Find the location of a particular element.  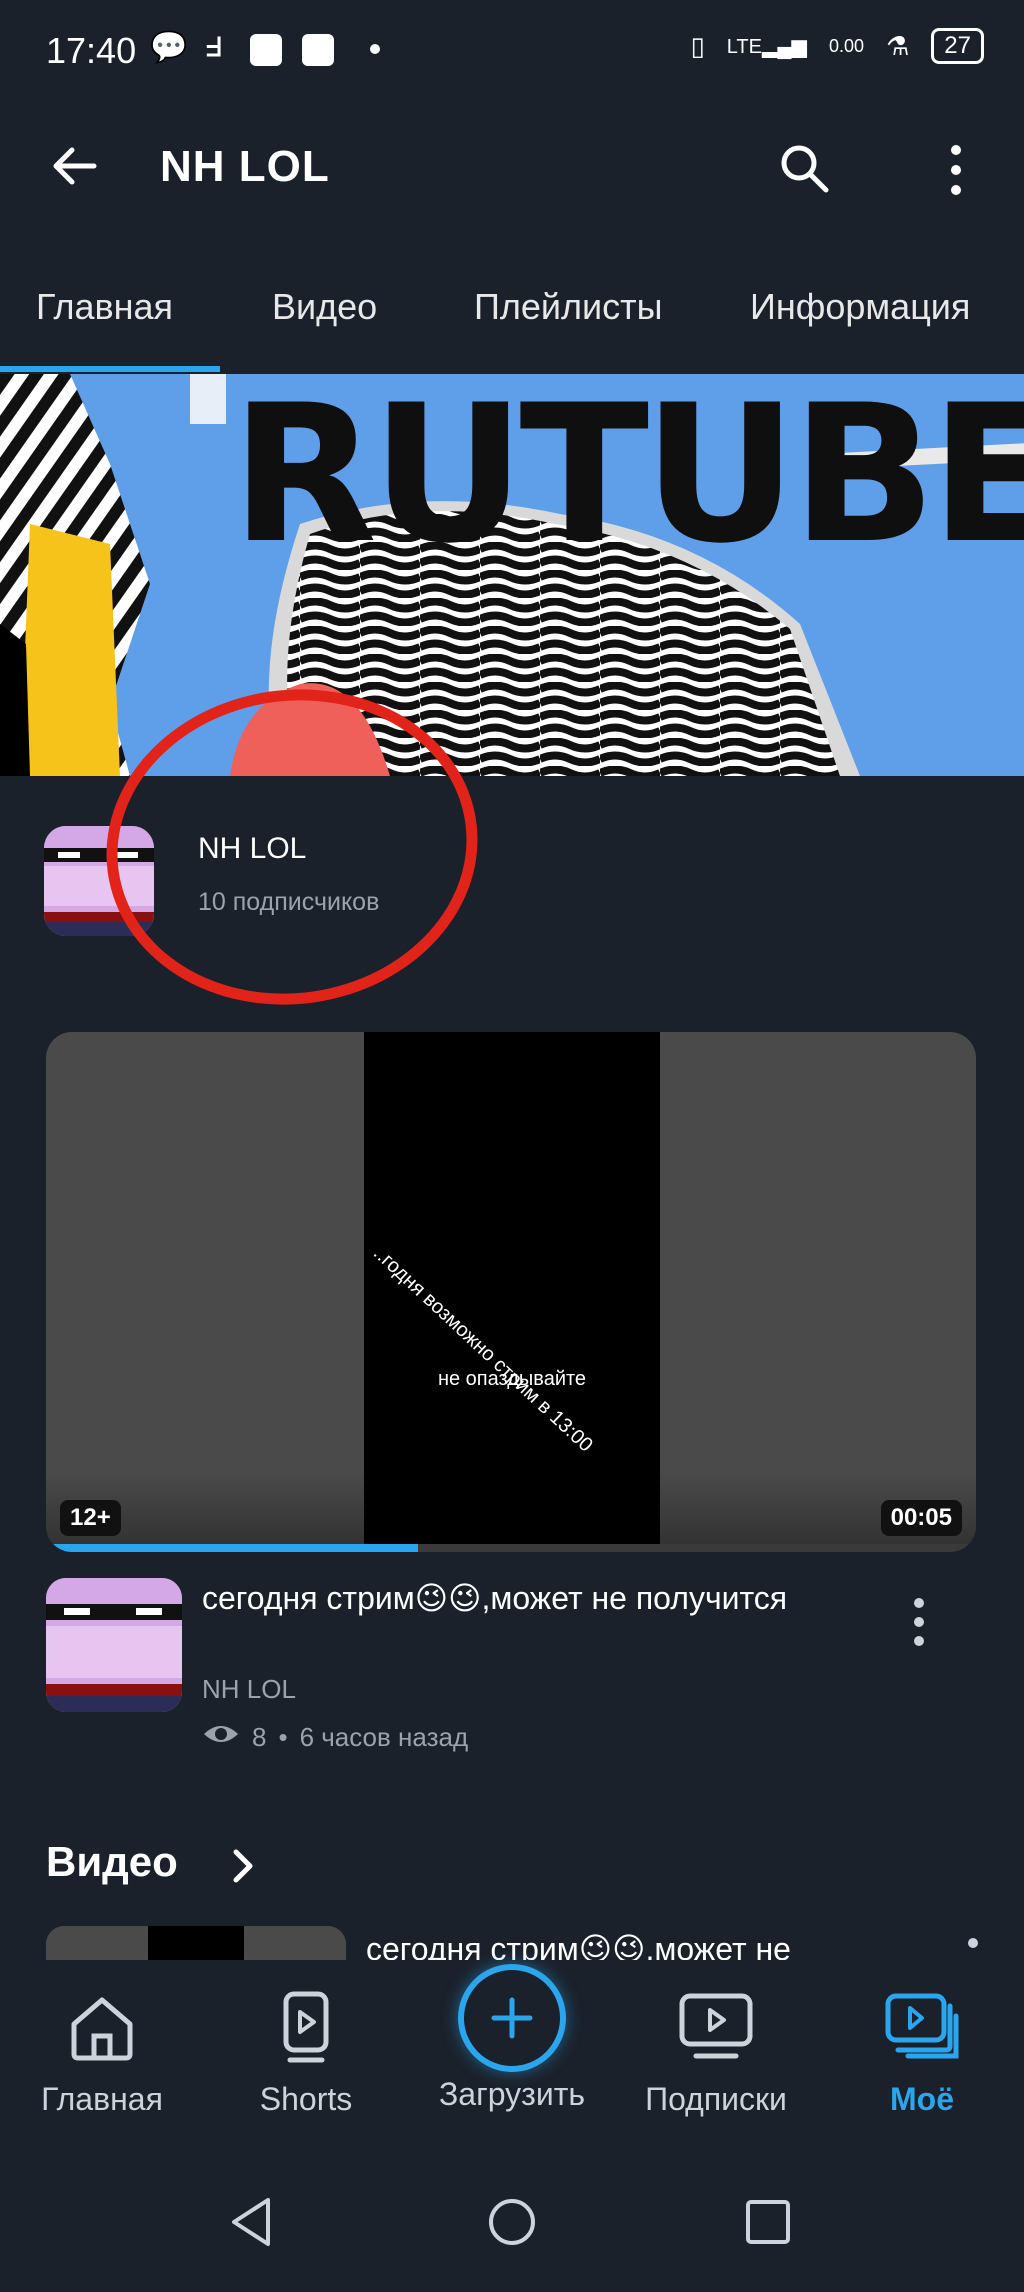

watch-progress-fill is located at coordinates (232, 1548).